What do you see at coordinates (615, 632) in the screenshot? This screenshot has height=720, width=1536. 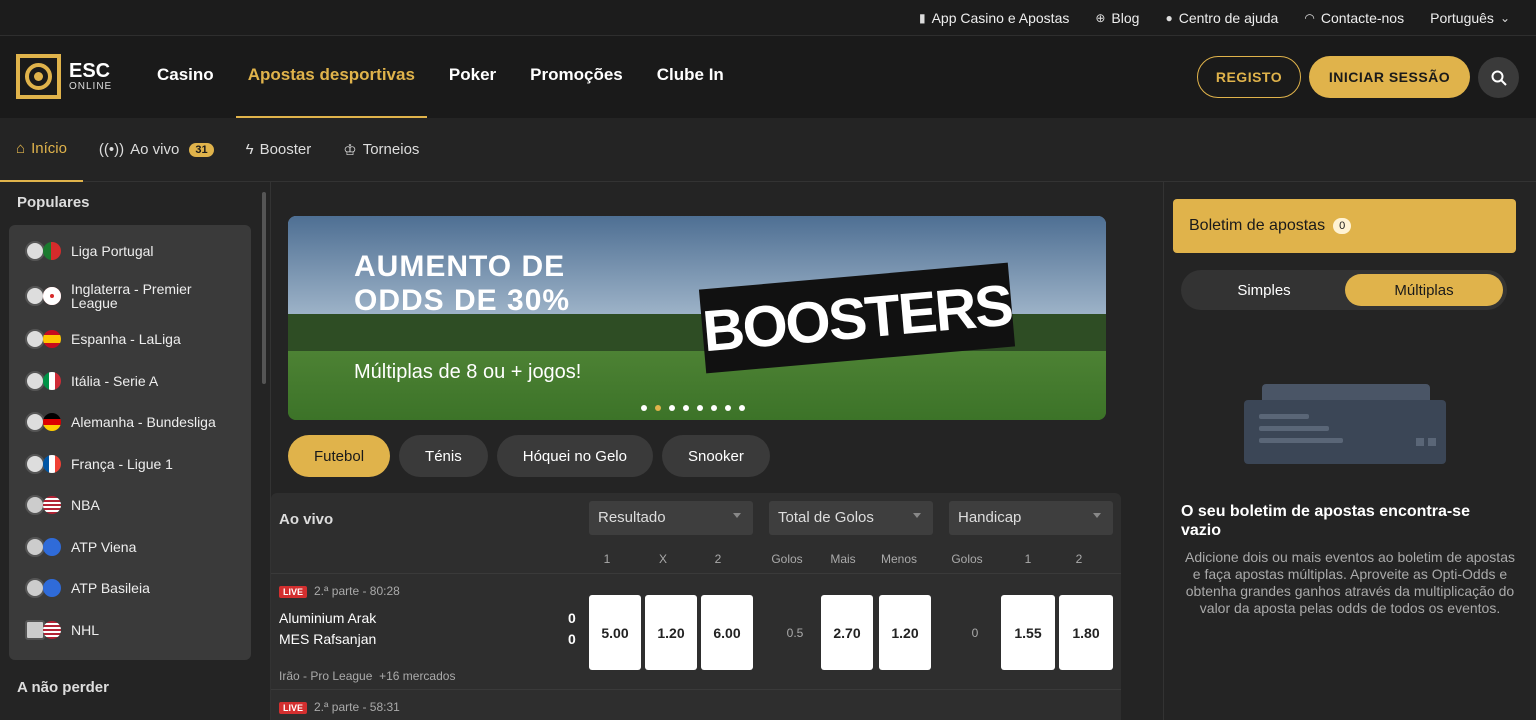 I see `odds-button-1: 5.00` at bounding box center [615, 632].